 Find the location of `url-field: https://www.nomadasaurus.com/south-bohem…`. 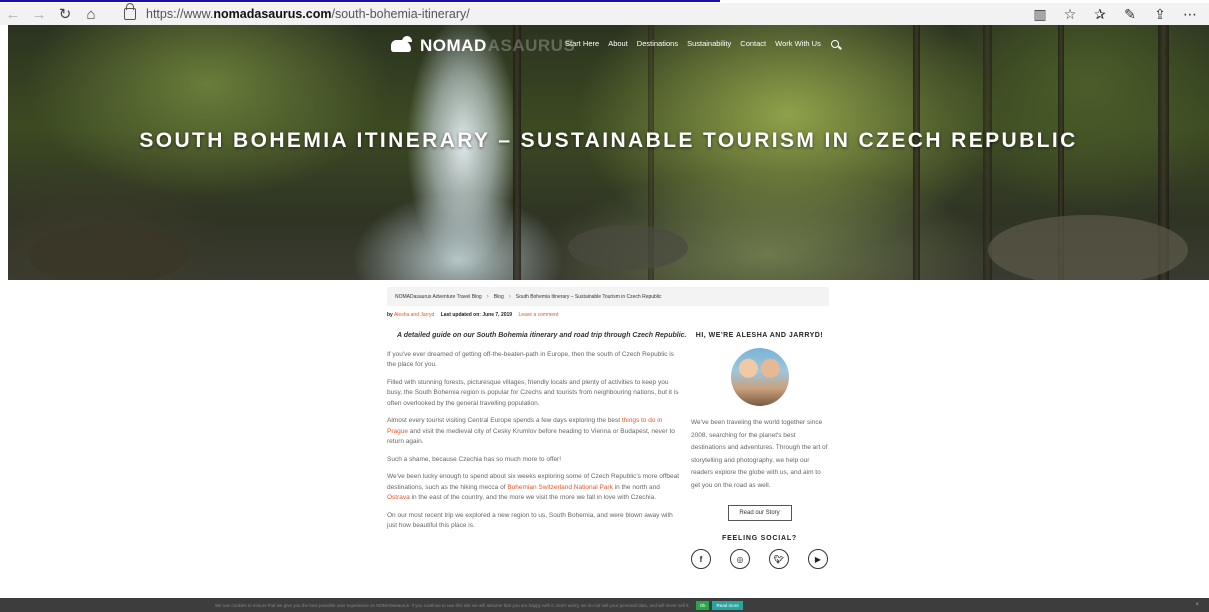

url-field: https://www.nomadasaurus.com/south-bohem… is located at coordinates (308, 14).